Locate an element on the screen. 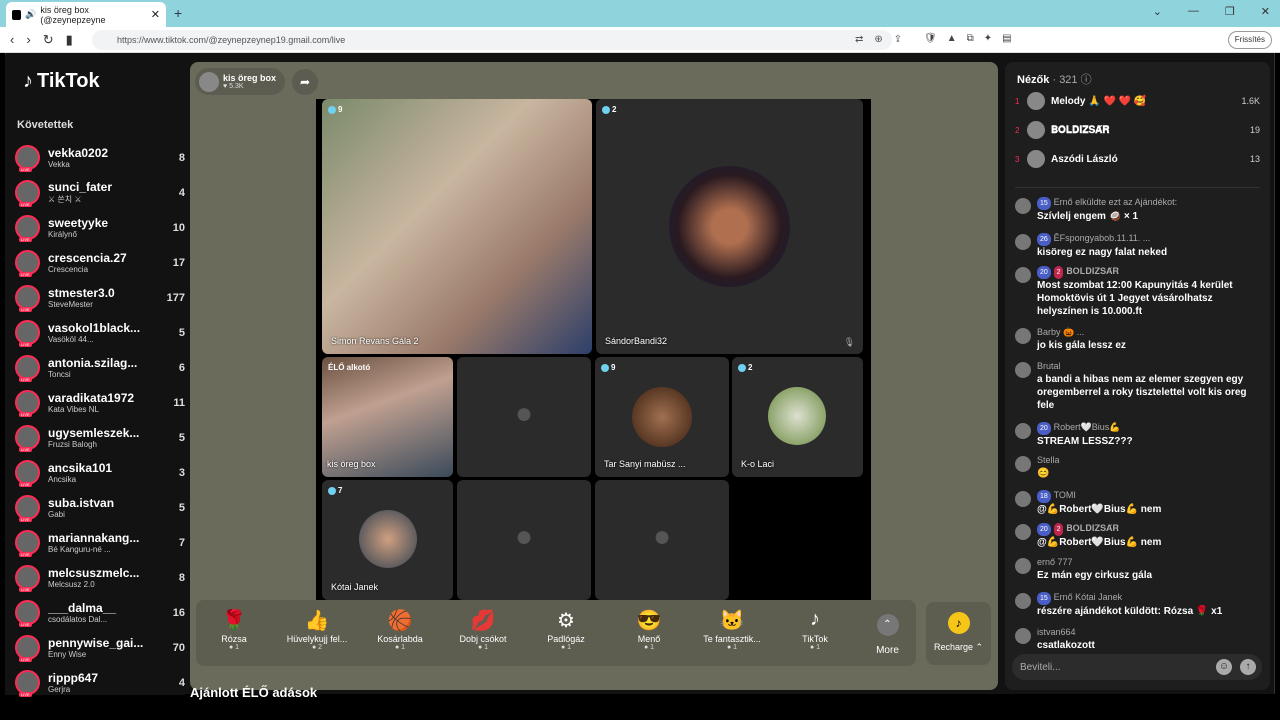  viewer-score: 13 is located at coordinates (1254, 159).